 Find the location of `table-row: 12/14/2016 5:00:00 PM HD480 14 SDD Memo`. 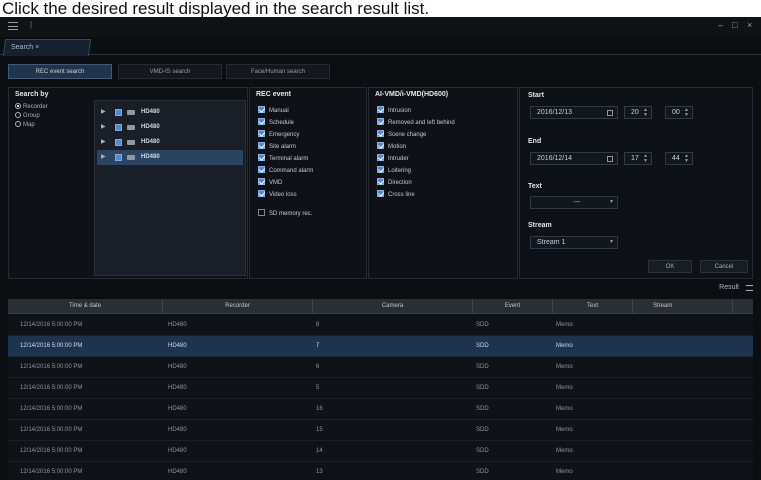

table-row: 12/14/2016 5:00:00 PM HD480 14 SDD Memo is located at coordinates (380, 451).